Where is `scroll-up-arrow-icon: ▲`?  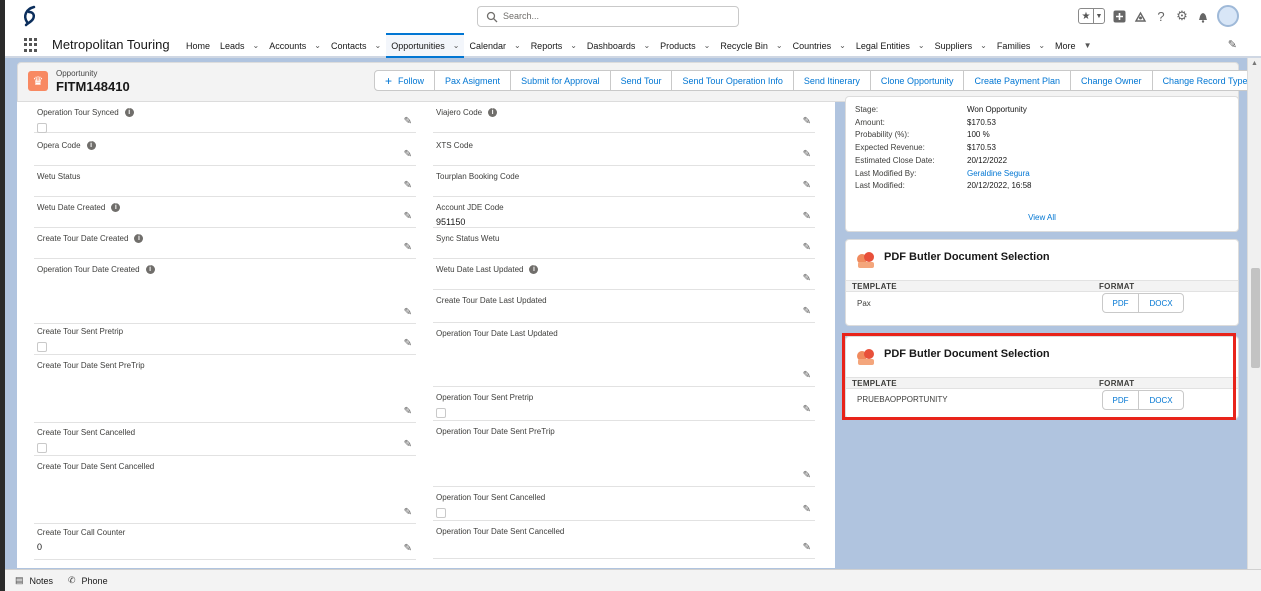
scroll-up-arrow-icon: ▲ is located at coordinates (1254, 63).